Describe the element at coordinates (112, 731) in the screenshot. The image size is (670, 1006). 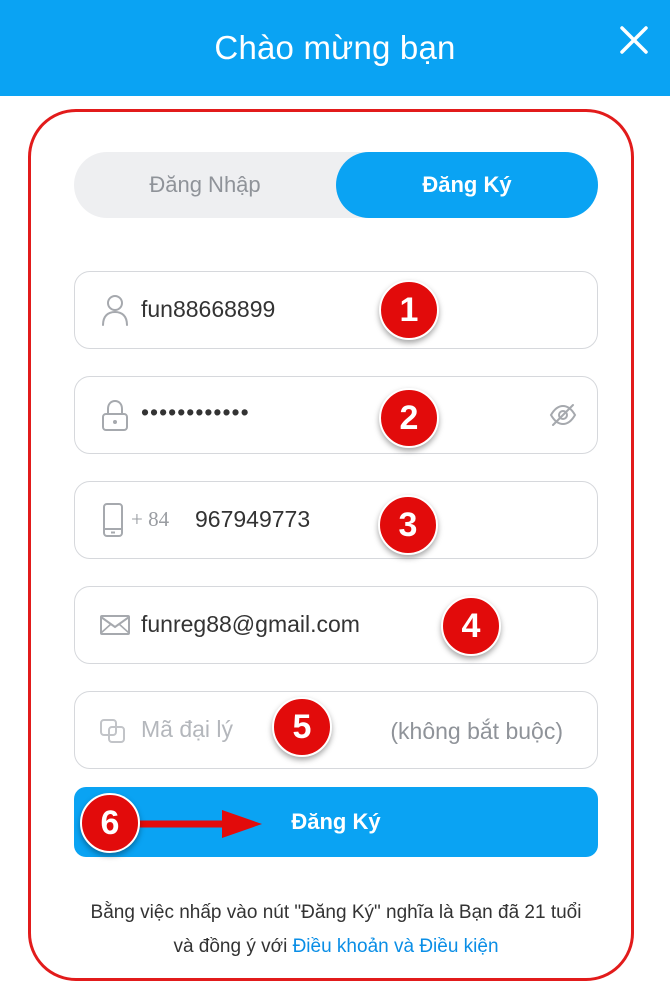
I see `agent-icon` at that location.